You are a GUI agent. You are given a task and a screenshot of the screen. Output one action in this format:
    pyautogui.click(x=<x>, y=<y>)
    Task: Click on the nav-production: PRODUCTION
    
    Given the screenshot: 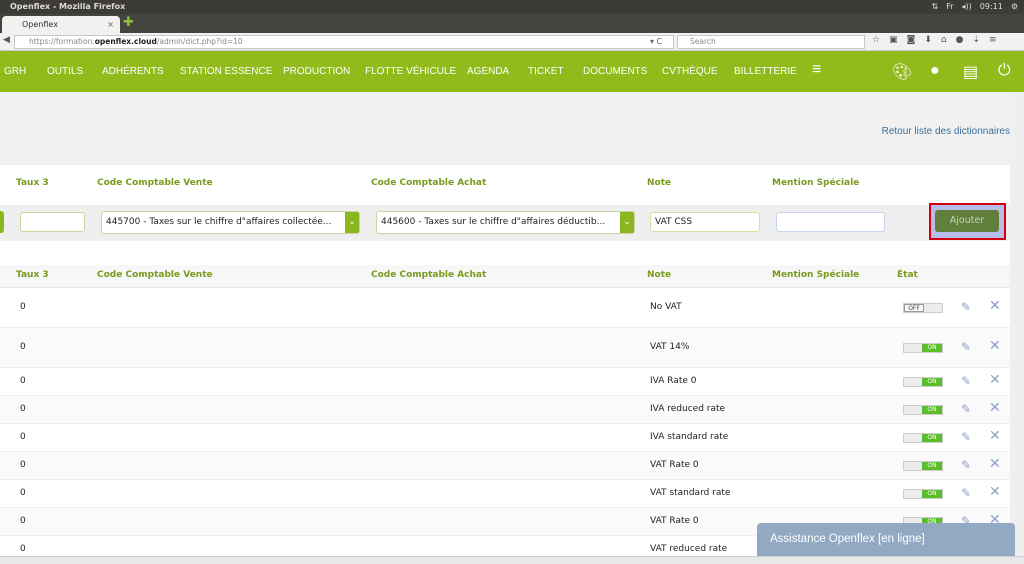 What is the action you would take?
    pyautogui.click(x=316, y=71)
    